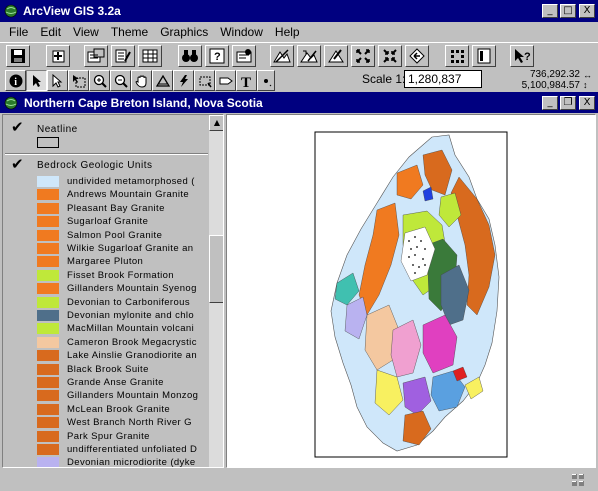  Describe the element at coordinates (336, 56) in the screenshot. I see `zoom-to-selected-icon` at that location.